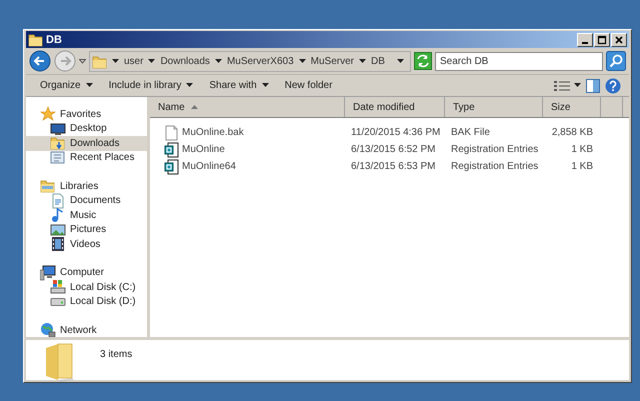 This screenshot has width=640, height=401. I want to click on folder-arrow-icon, so click(58, 143).